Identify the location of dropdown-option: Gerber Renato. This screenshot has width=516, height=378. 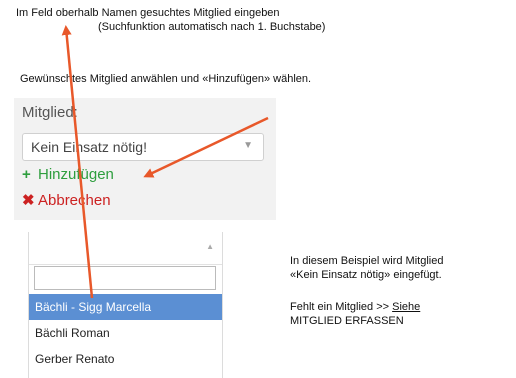
(125, 359).